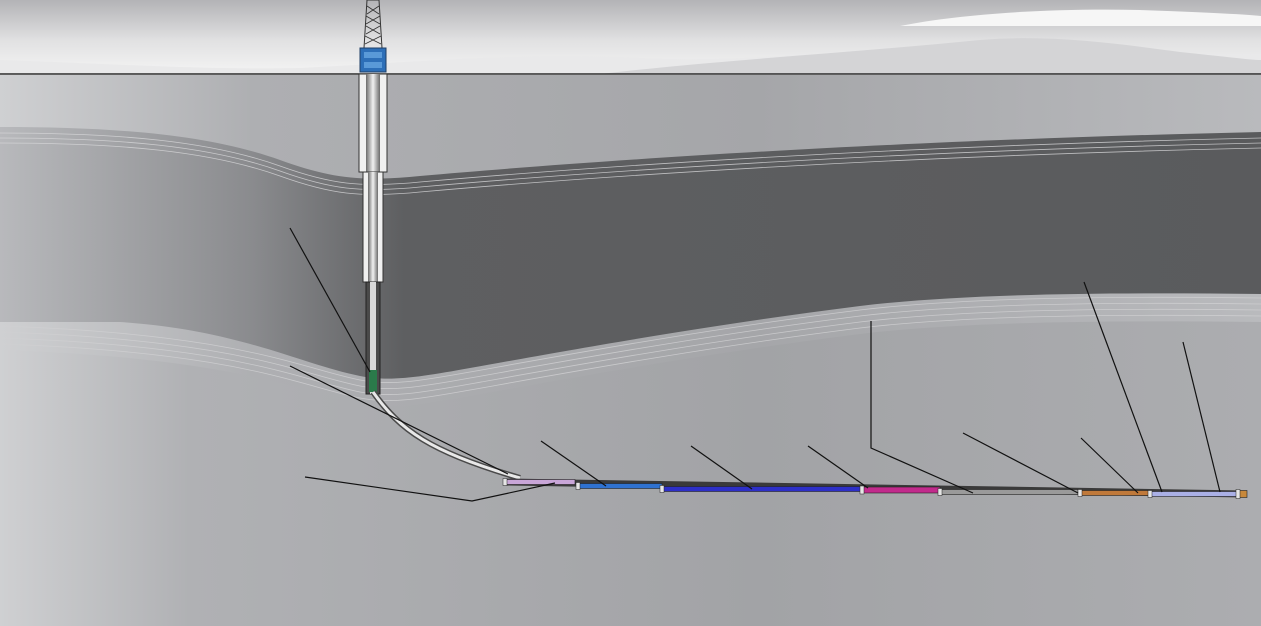 This screenshot has height=626, width=1261. What do you see at coordinates (1115, 493) in the screenshot?
I see `copper-tool` at bounding box center [1115, 493].